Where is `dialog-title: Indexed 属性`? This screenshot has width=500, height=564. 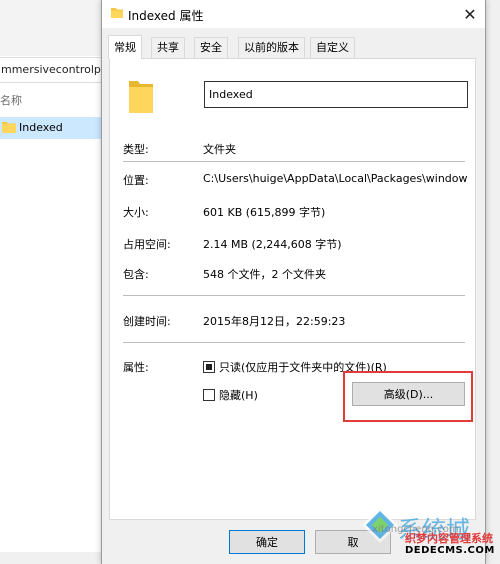
dialog-title: Indexed 属性 is located at coordinates (166, 16).